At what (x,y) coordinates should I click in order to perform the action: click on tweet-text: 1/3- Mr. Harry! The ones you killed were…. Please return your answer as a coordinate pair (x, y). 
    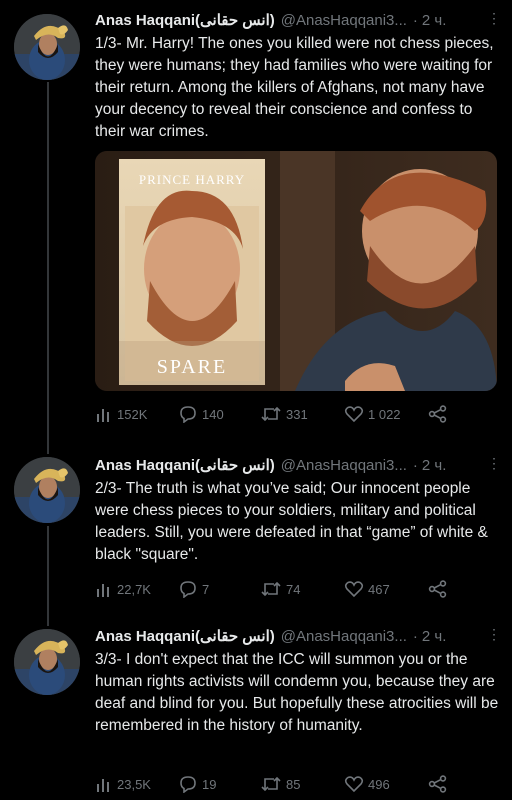
    Looking at the image, I should click on (294, 87).